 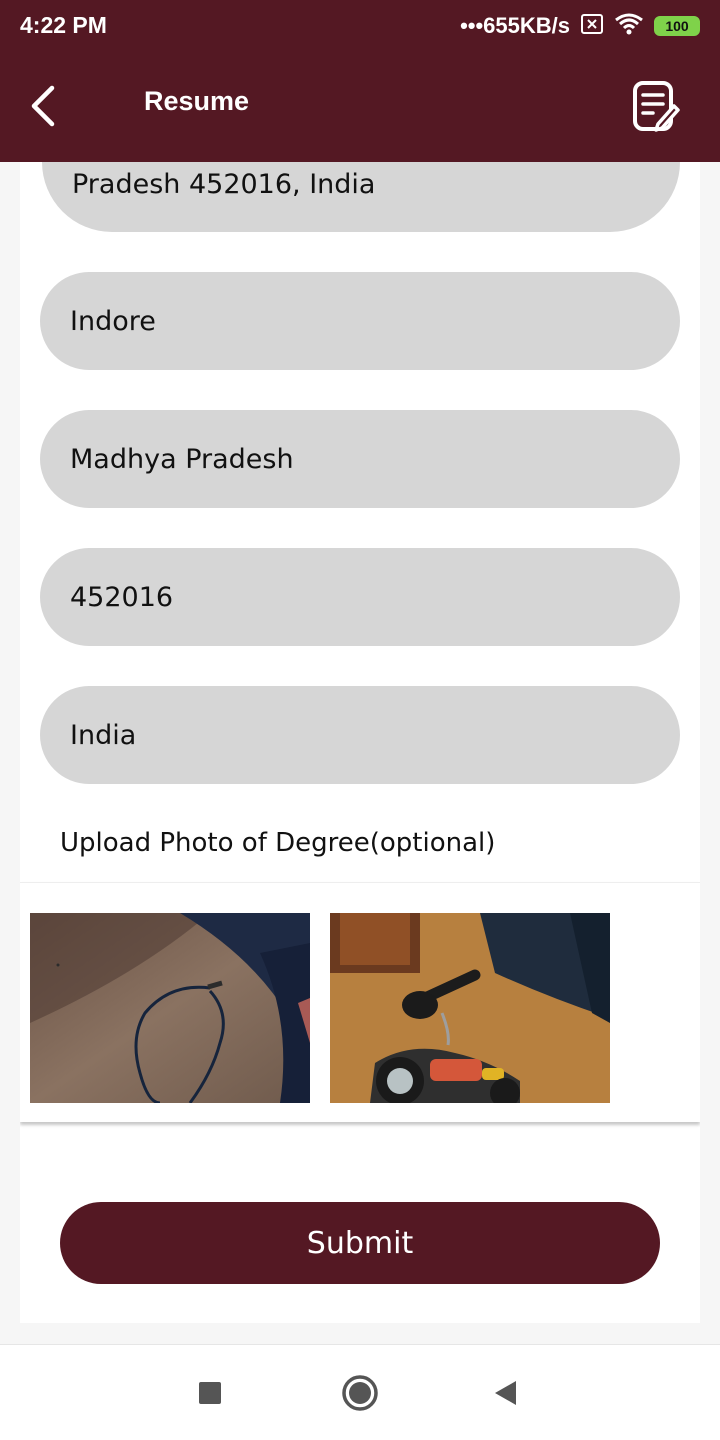 What do you see at coordinates (629, 26) in the screenshot?
I see `wifi-icon` at bounding box center [629, 26].